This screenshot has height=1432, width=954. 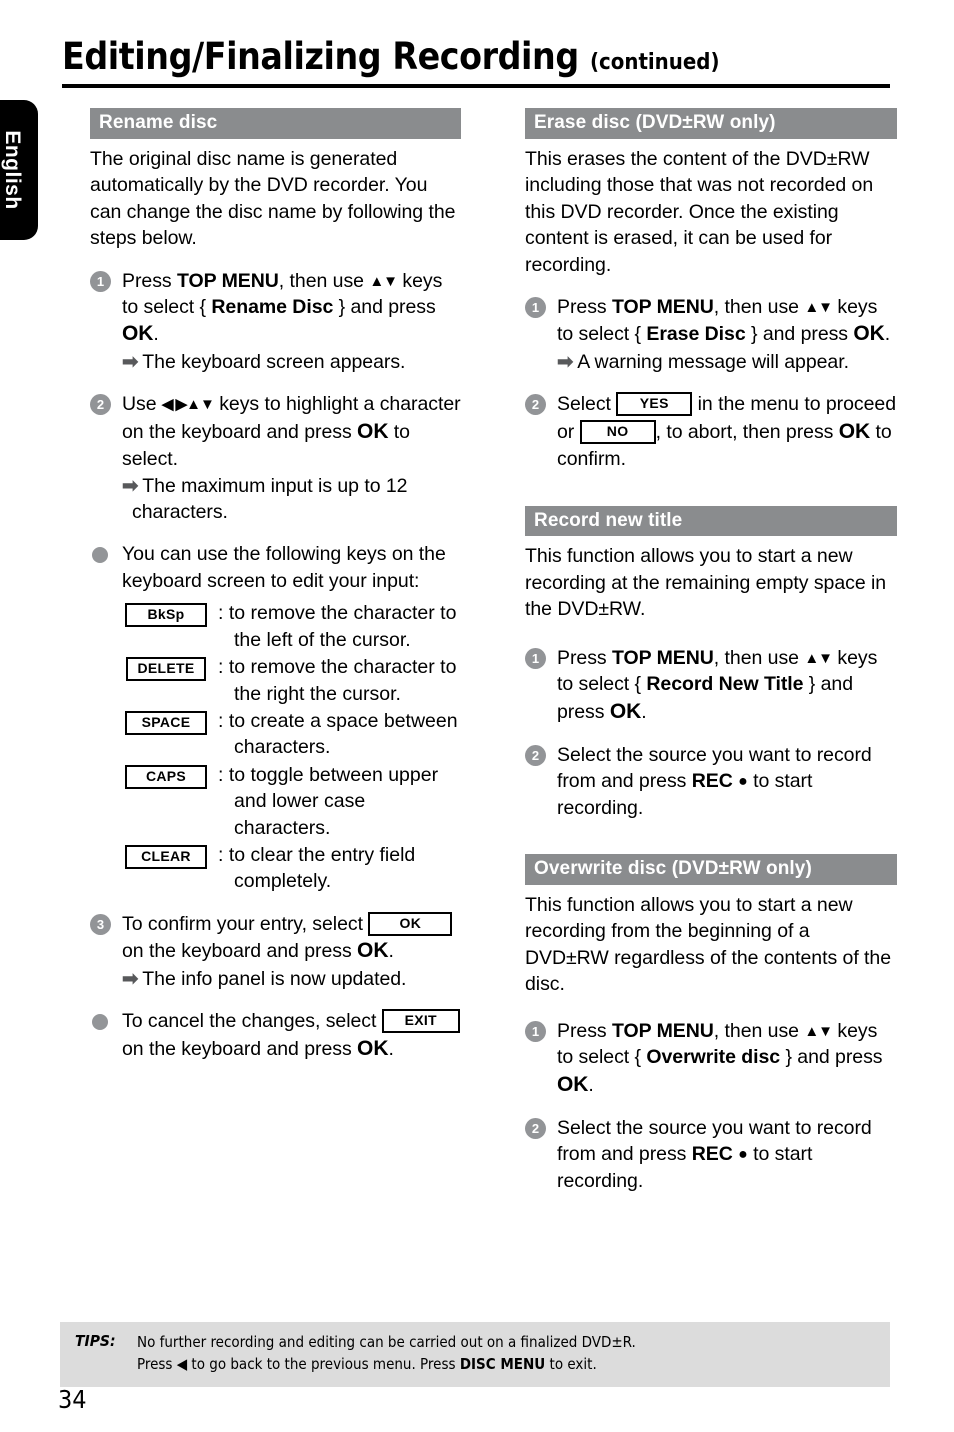 What do you see at coordinates (166, 669) in the screenshot?
I see `keycap-delete: DELETE` at bounding box center [166, 669].